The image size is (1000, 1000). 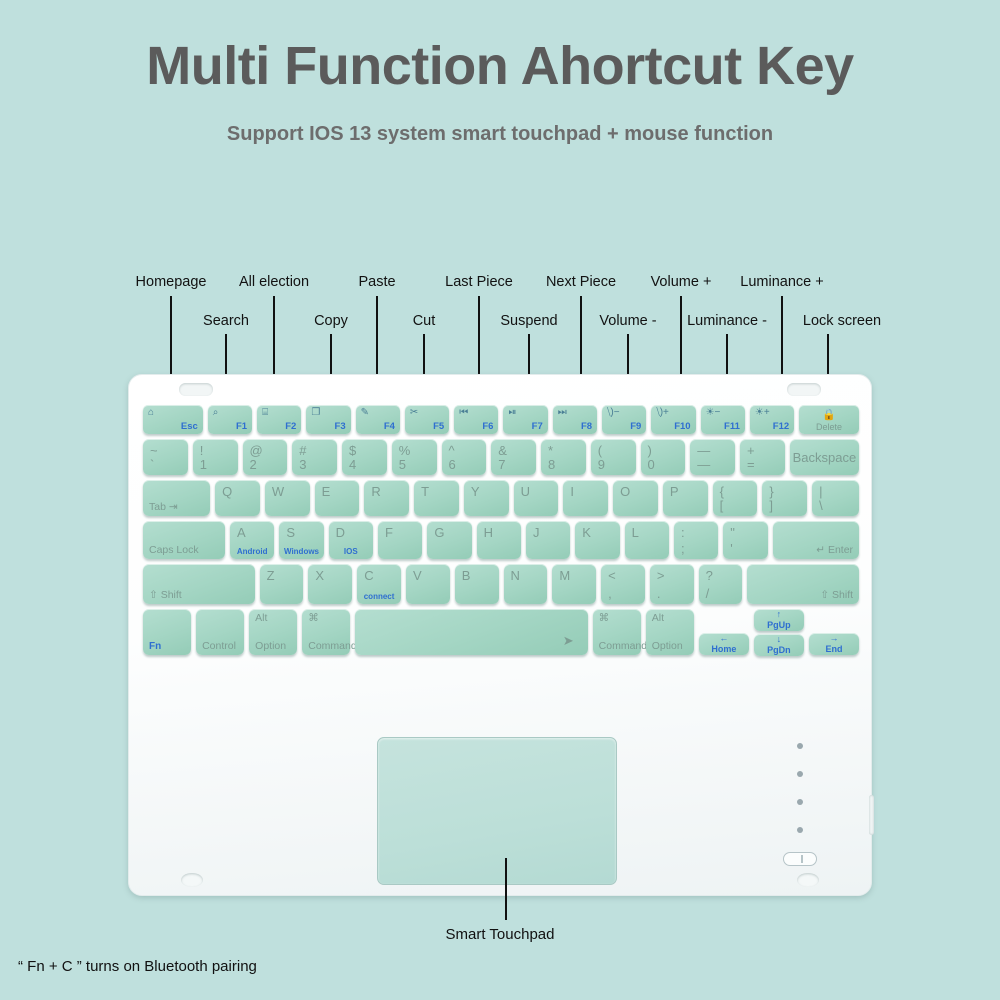 I want to click on key-key-g: G, so click(x=449, y=540).